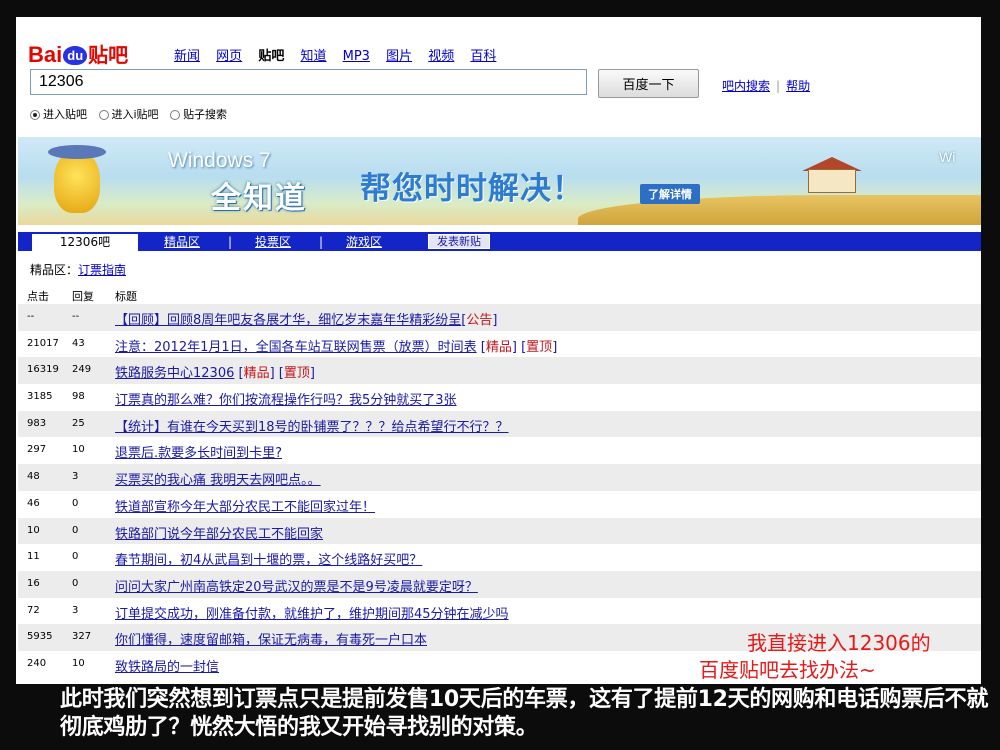 This screenshot has width=1000, height=750. What do you see at coordinates (85, 242) in the screenshot?
I see `tab-12306-bar: 12306吧` at bounding box center [85, 242].